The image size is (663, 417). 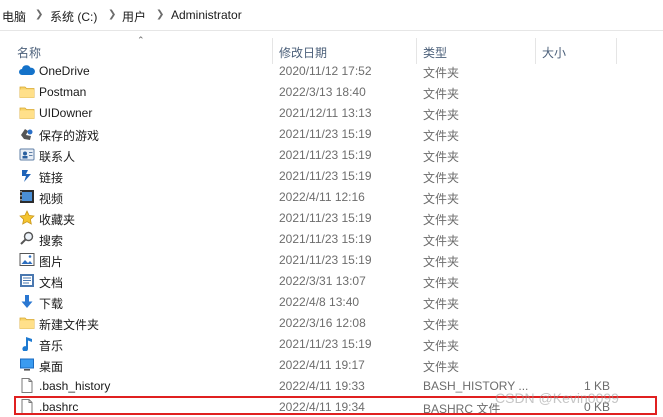 I want to click on file-date: 2022/4/8 13:40, so click(x=319, y=302).